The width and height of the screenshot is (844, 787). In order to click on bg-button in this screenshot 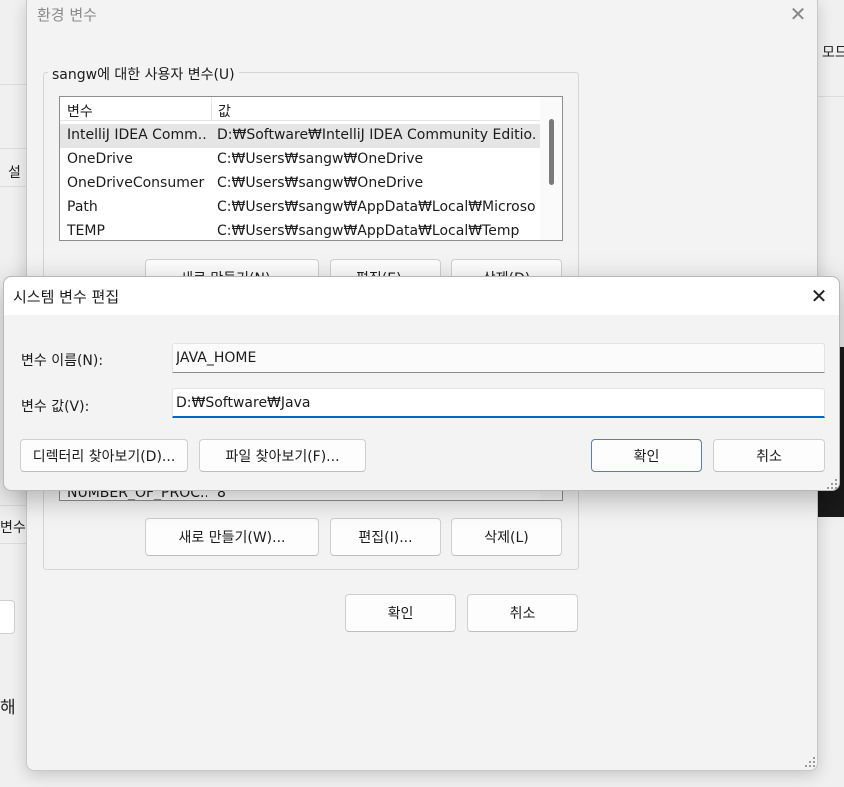, I will do `click(7, 617)`.